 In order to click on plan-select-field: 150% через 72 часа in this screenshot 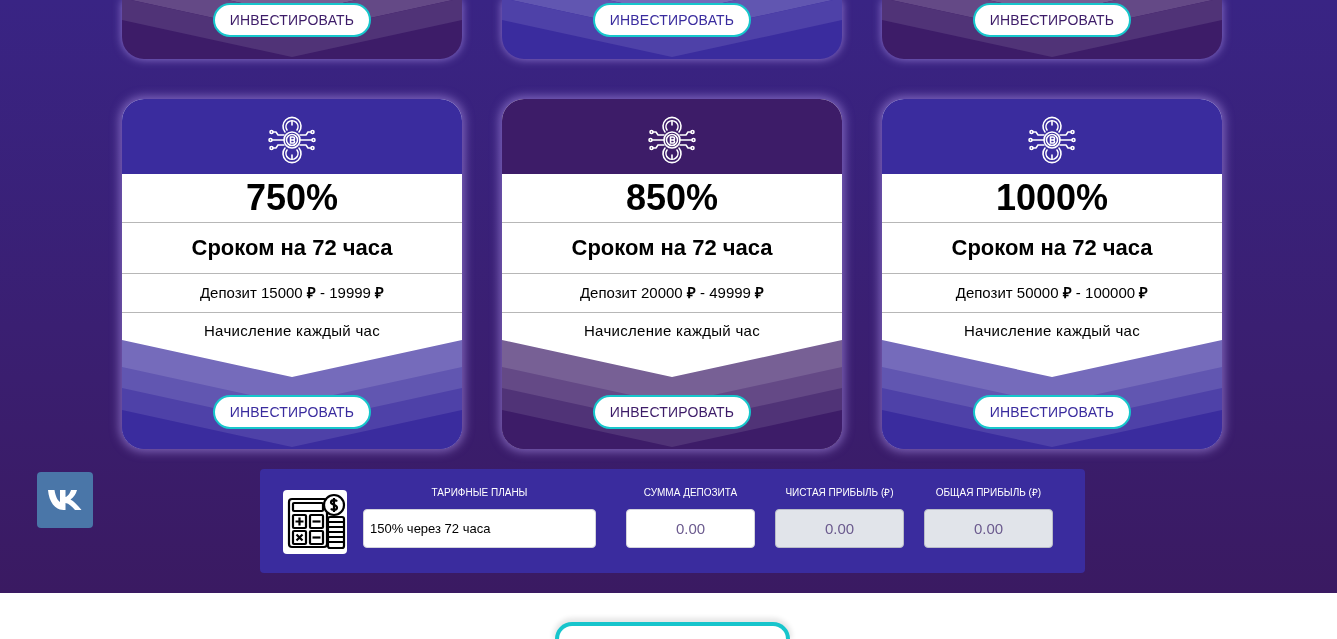, I will do `click(479, 528)`.